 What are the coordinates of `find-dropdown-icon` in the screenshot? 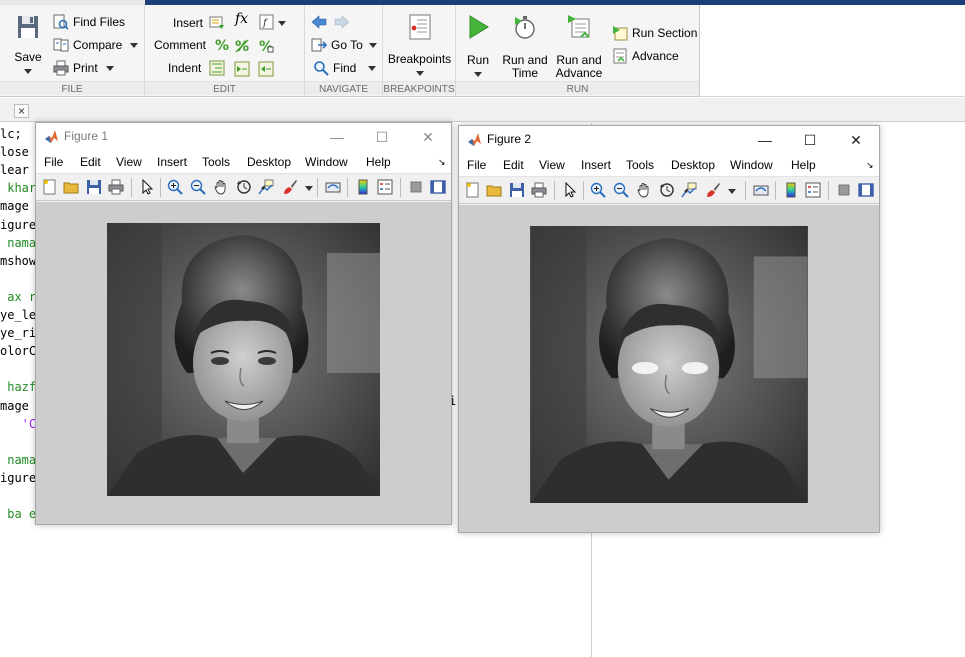 It's located at (372, 68).